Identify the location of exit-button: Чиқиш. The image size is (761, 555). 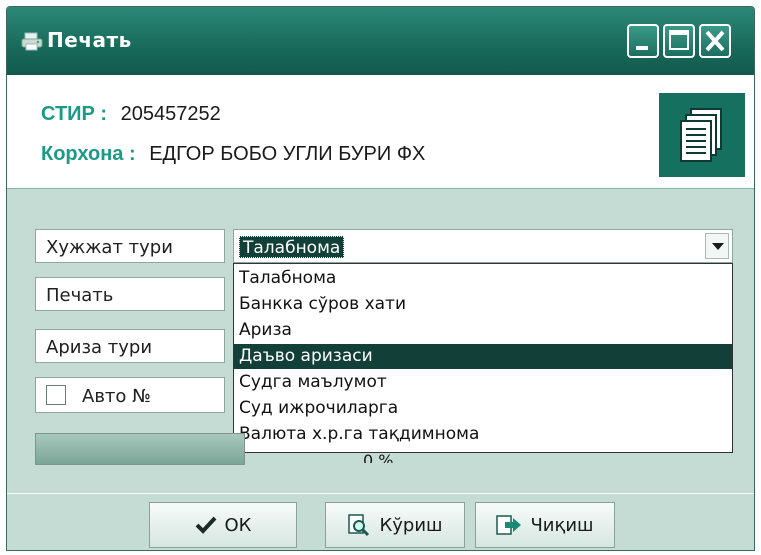
(545, 525).